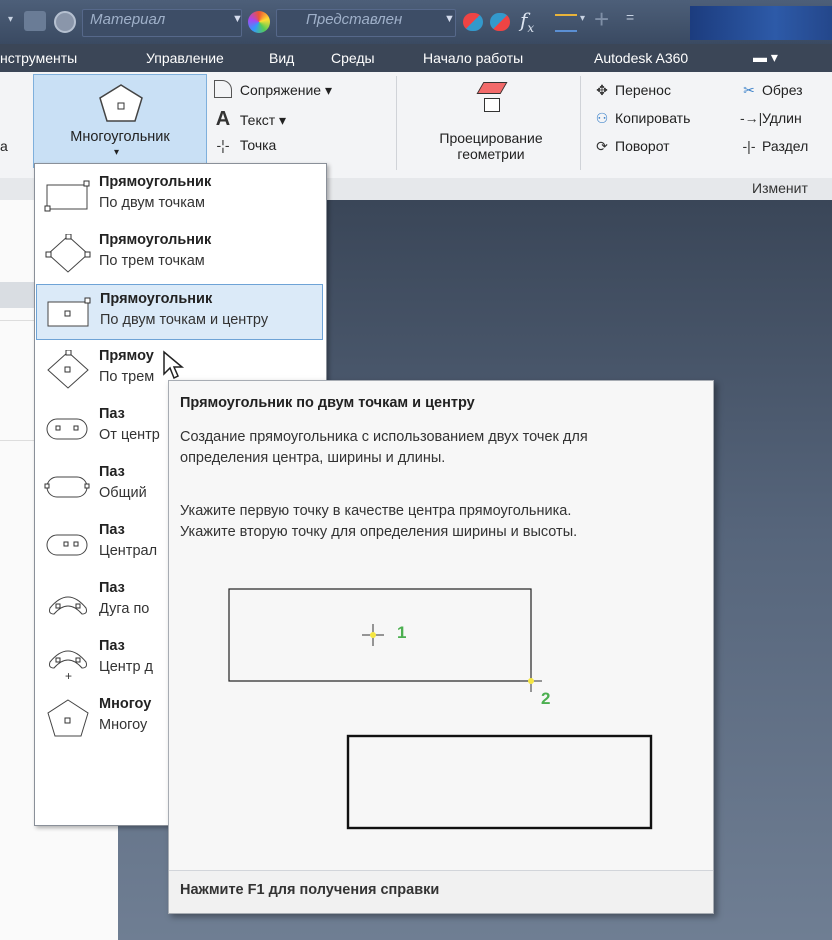 The image size is (832, 940). Describe the element at coordinates (68, 605) in the screenshot. I see `slot-three-point-arc-icon` at that location.